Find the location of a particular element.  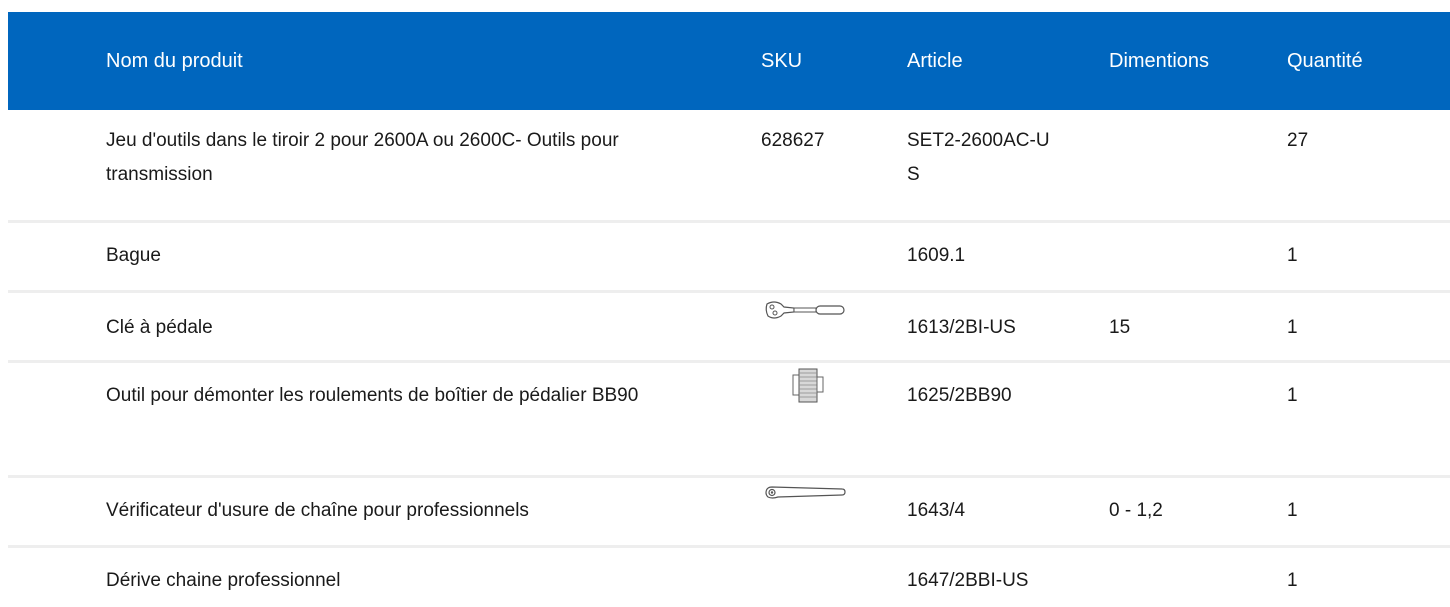

chain-checker-icon is located at coordinates (834, 506).